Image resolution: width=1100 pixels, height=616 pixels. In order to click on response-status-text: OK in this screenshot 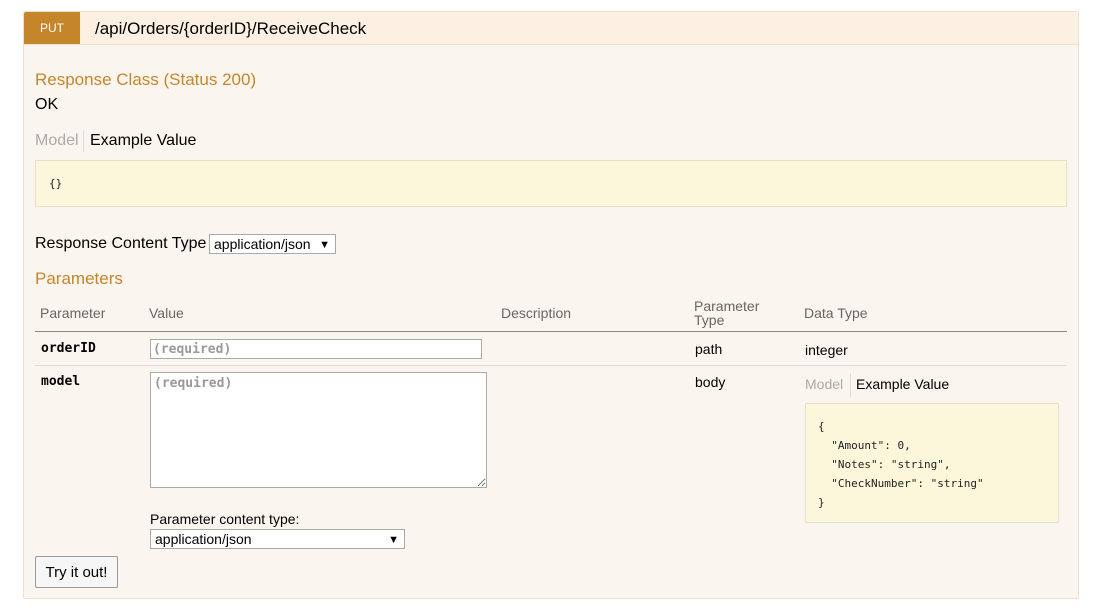, I will do `click(47, 104)`.